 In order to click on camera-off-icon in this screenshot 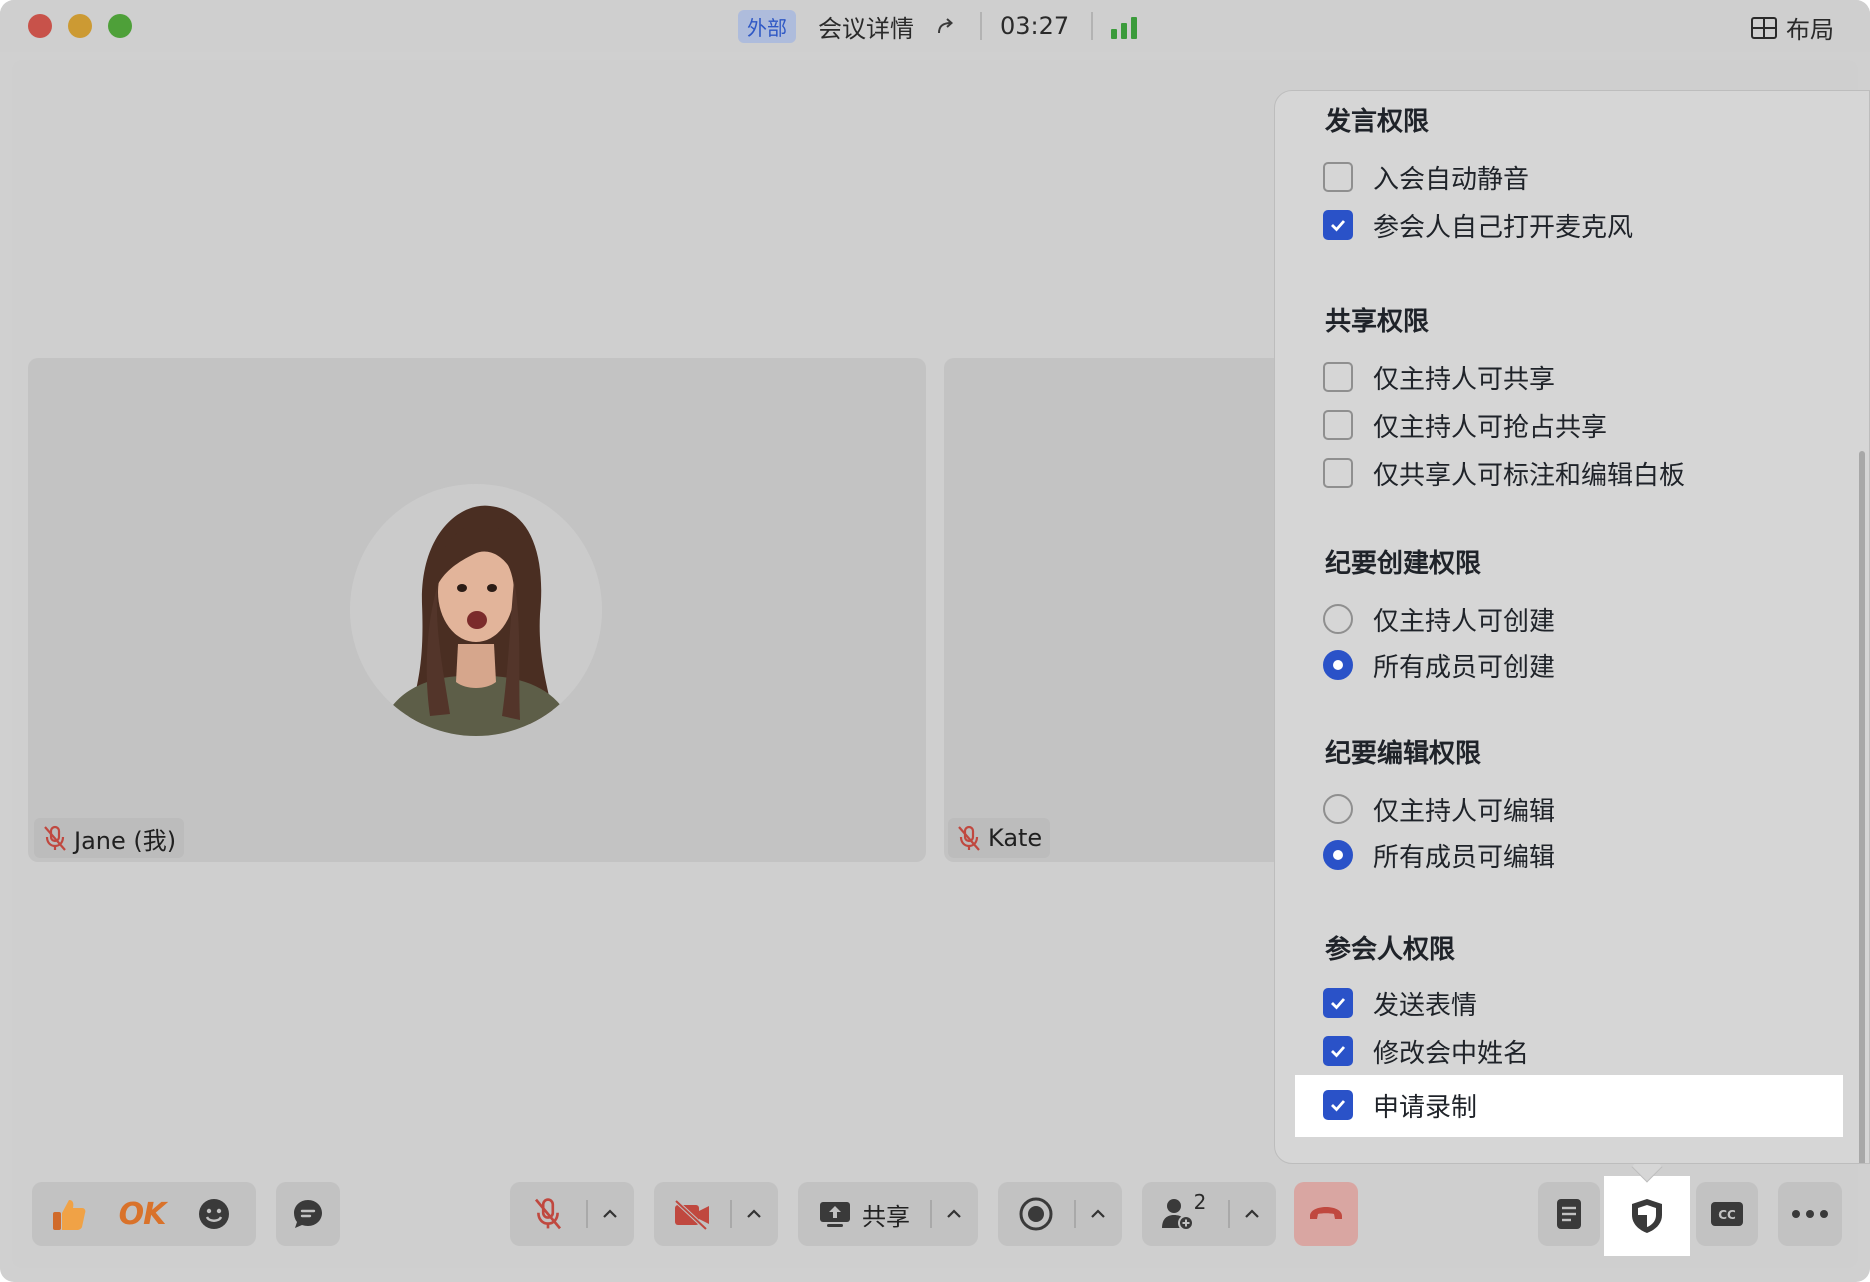, I will do `click(691, 1215)`.